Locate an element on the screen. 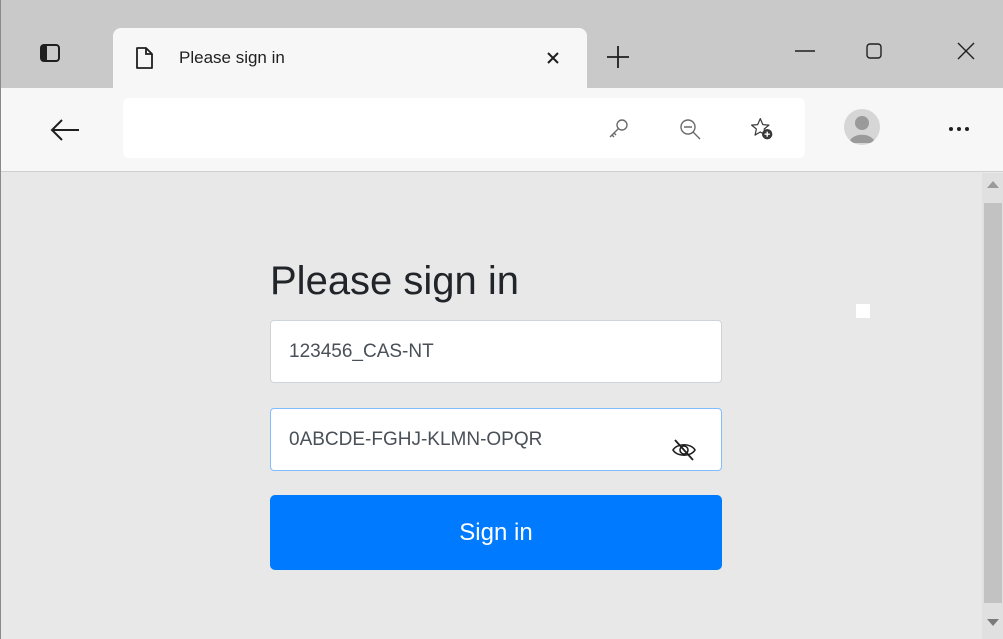 This screenshot has width=1003, height=639. password-value: 0ABCDE-FGHJ-KLMN-OPQR is located at coordinates (416, 439).